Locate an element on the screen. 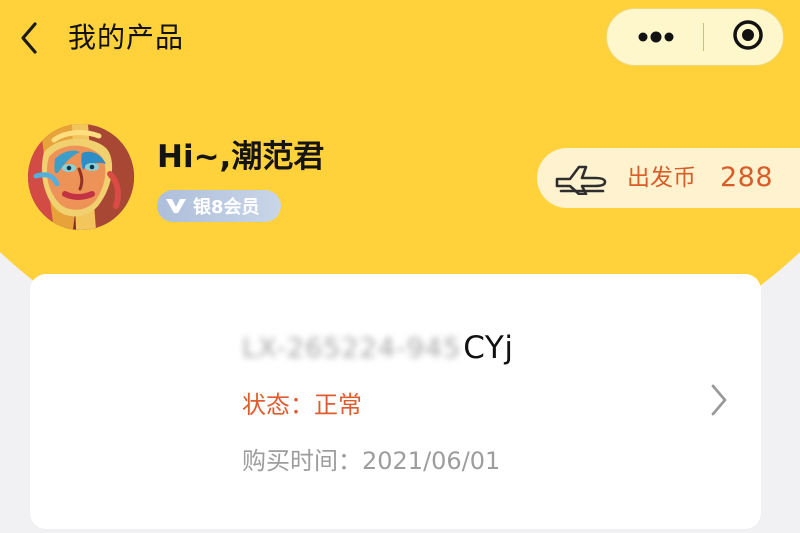 The width and height of the screenshot is (800, 533). product-details-button is located at coordinates (719, 402).